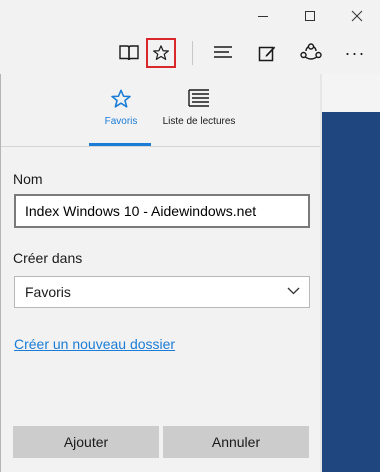  Describe the element at coordinates (160, 146) in the screenshot. I see `tabs-divider` at that location.